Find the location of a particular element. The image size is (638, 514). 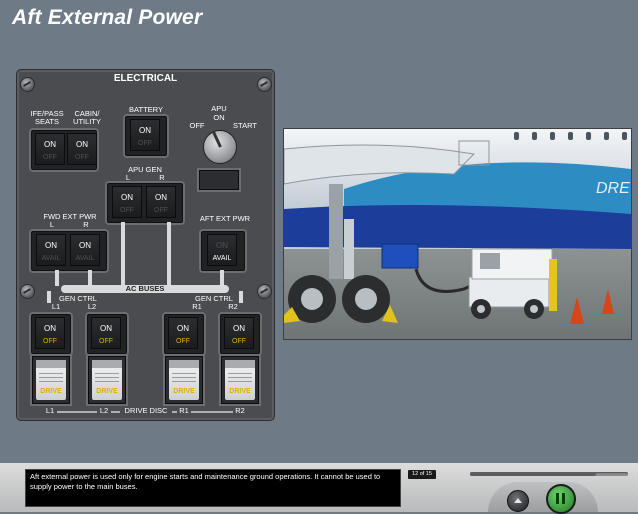

fwd-ext-r-label: R is located at coordinates (86, 224).